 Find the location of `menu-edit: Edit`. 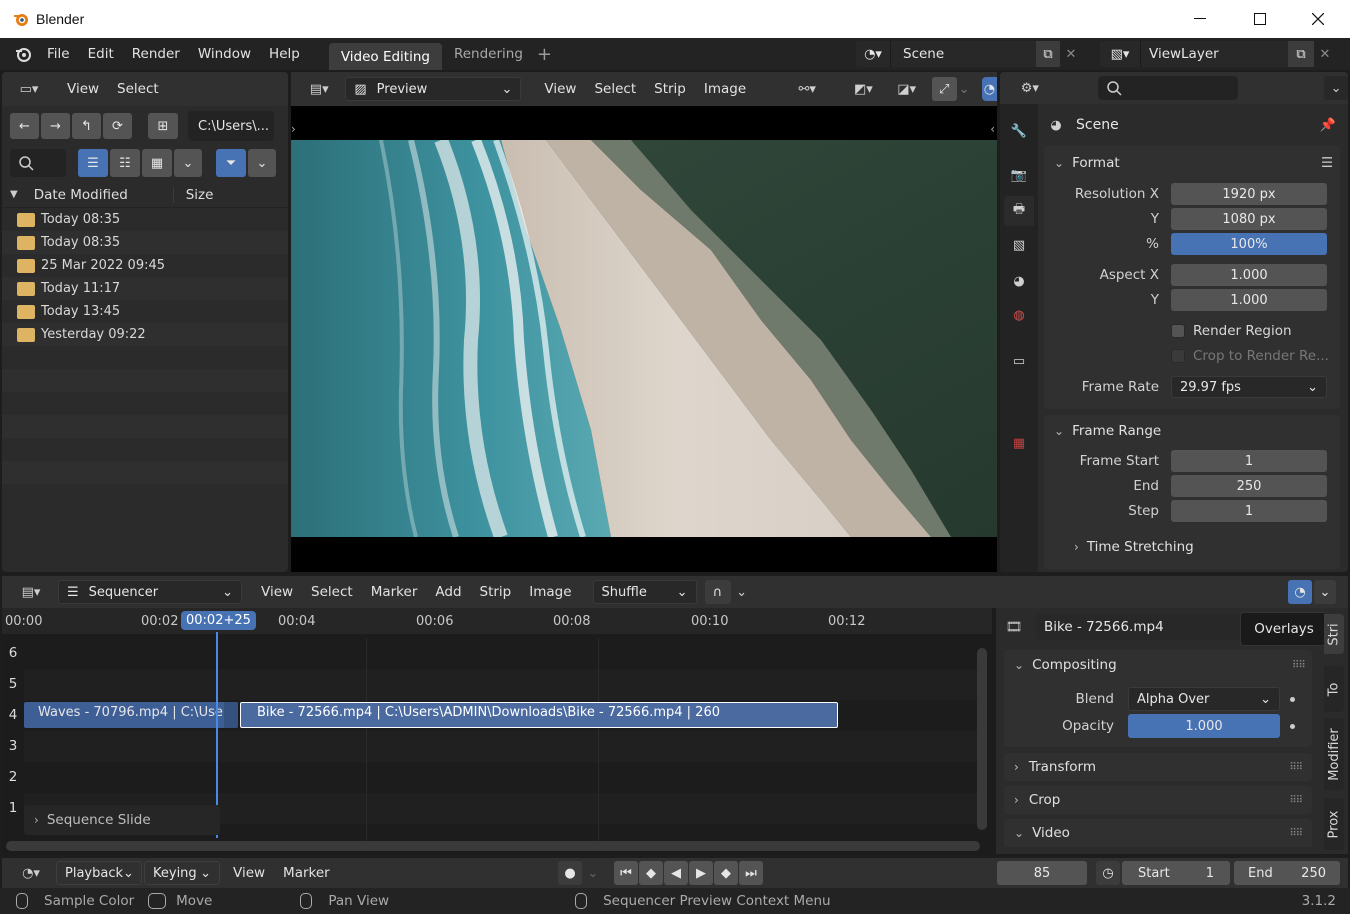

menu-edit: Edit is located at coordinates (101, 54).